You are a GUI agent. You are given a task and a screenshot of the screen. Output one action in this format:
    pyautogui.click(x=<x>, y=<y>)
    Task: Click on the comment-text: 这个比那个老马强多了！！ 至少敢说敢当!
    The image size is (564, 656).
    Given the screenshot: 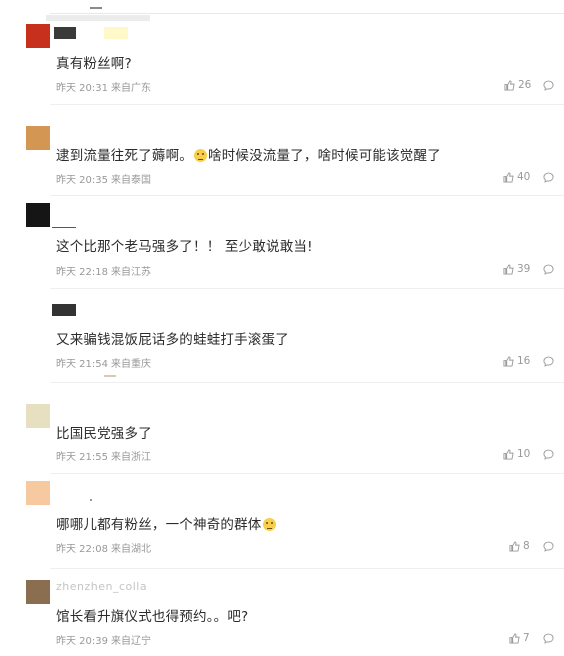 What is the action you would take?
    pyautogui.click(x=184, y=247)
    